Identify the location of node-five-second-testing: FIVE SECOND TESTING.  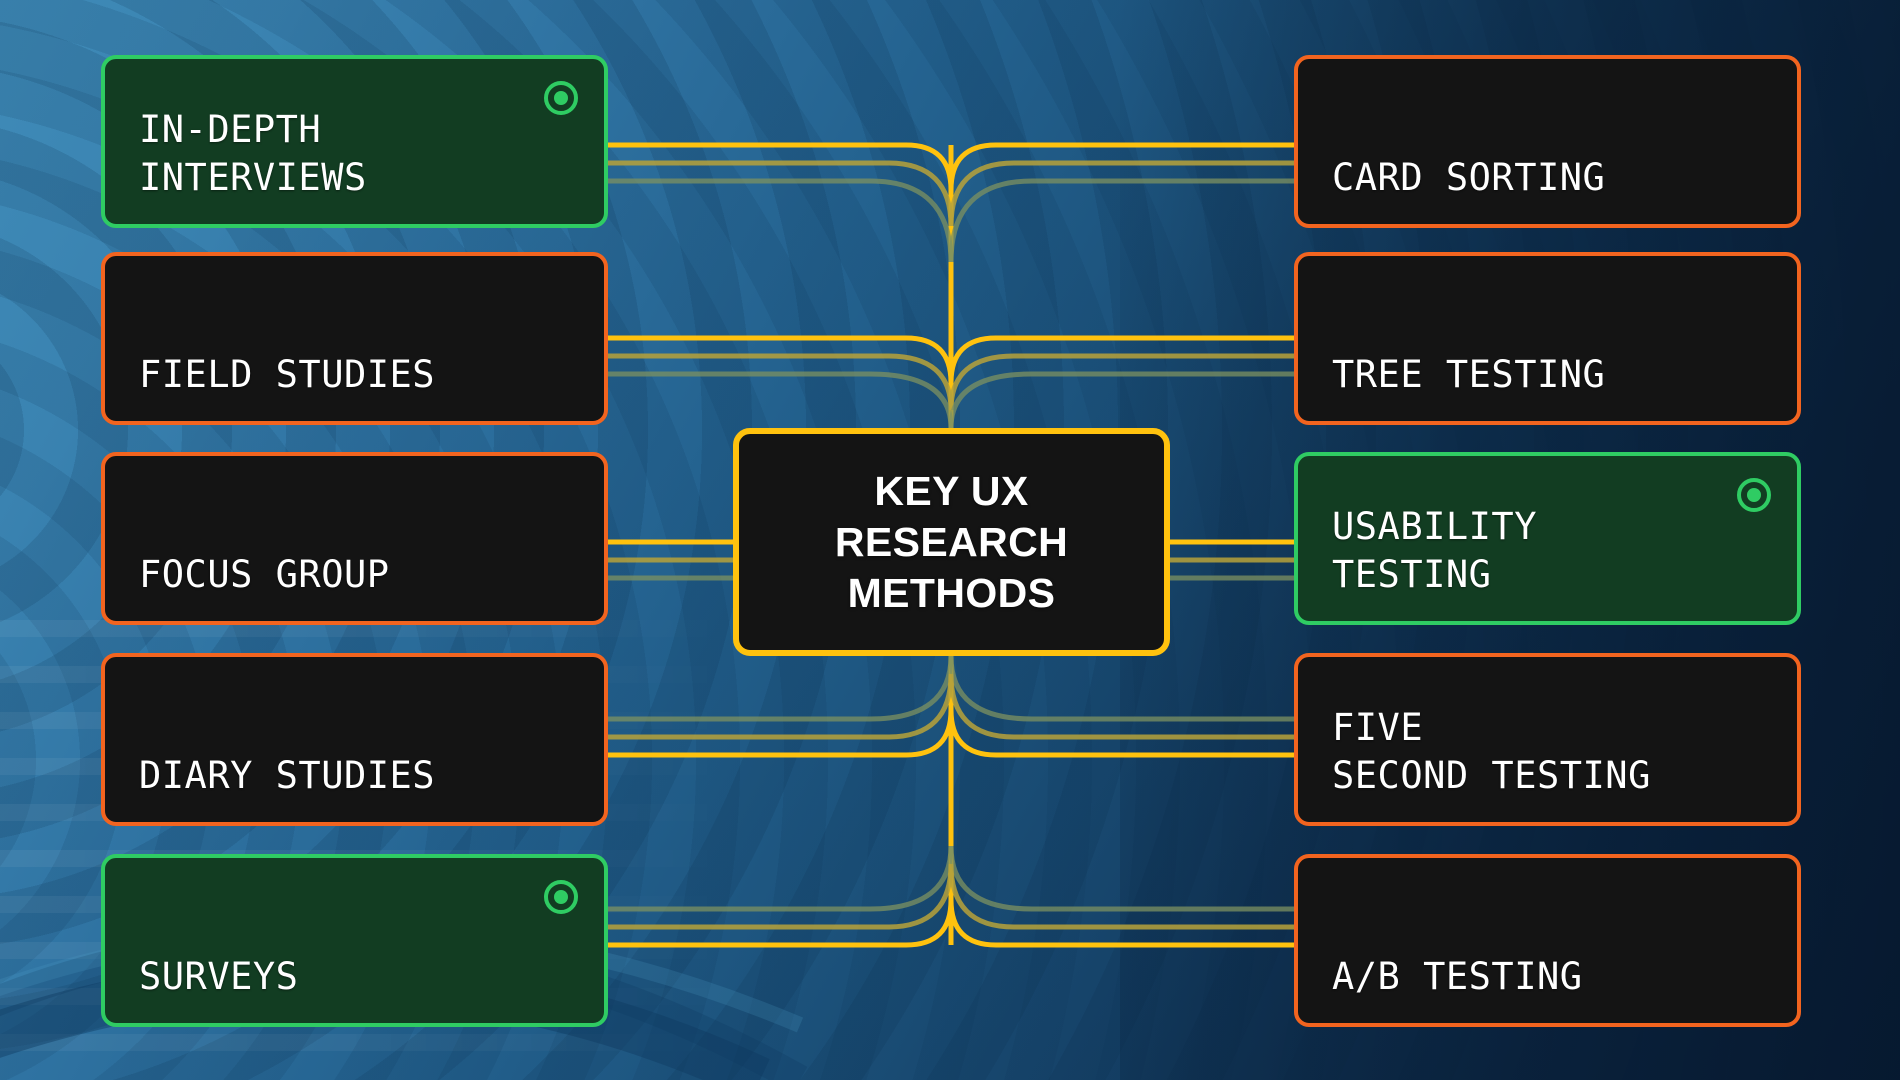
(1547, 739).